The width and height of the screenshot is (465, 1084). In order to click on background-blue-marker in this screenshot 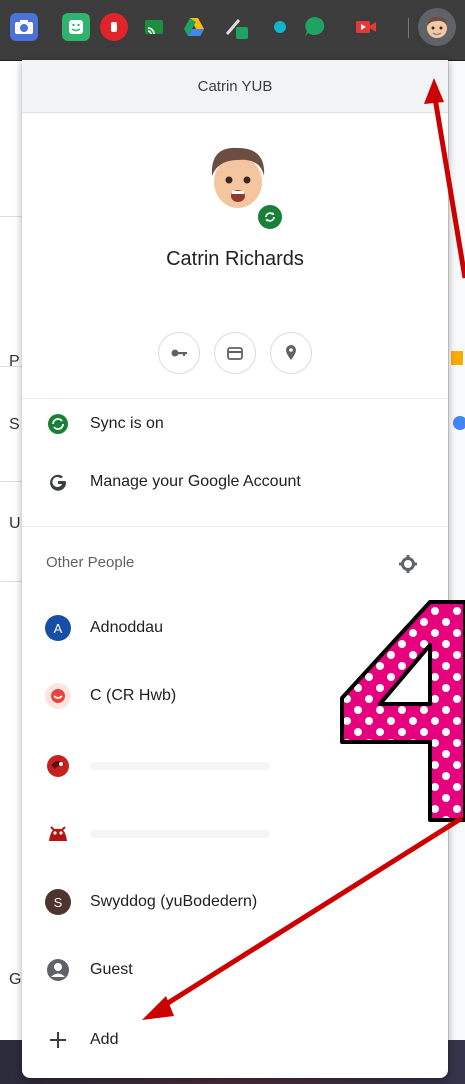, I will do `click(459, 423)`.